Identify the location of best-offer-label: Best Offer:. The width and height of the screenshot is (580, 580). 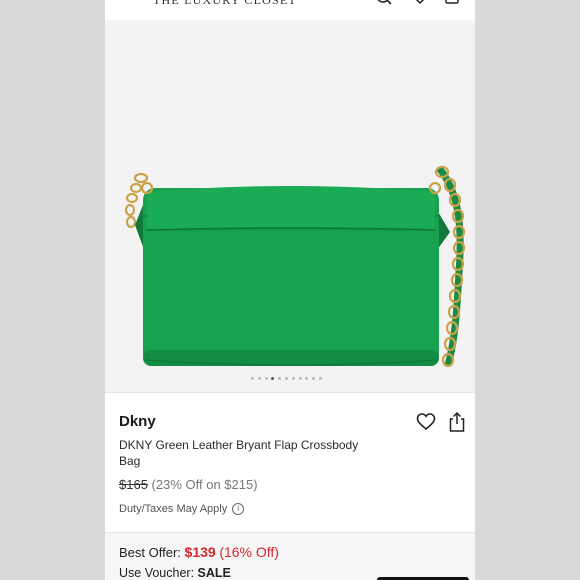
(150, 552).